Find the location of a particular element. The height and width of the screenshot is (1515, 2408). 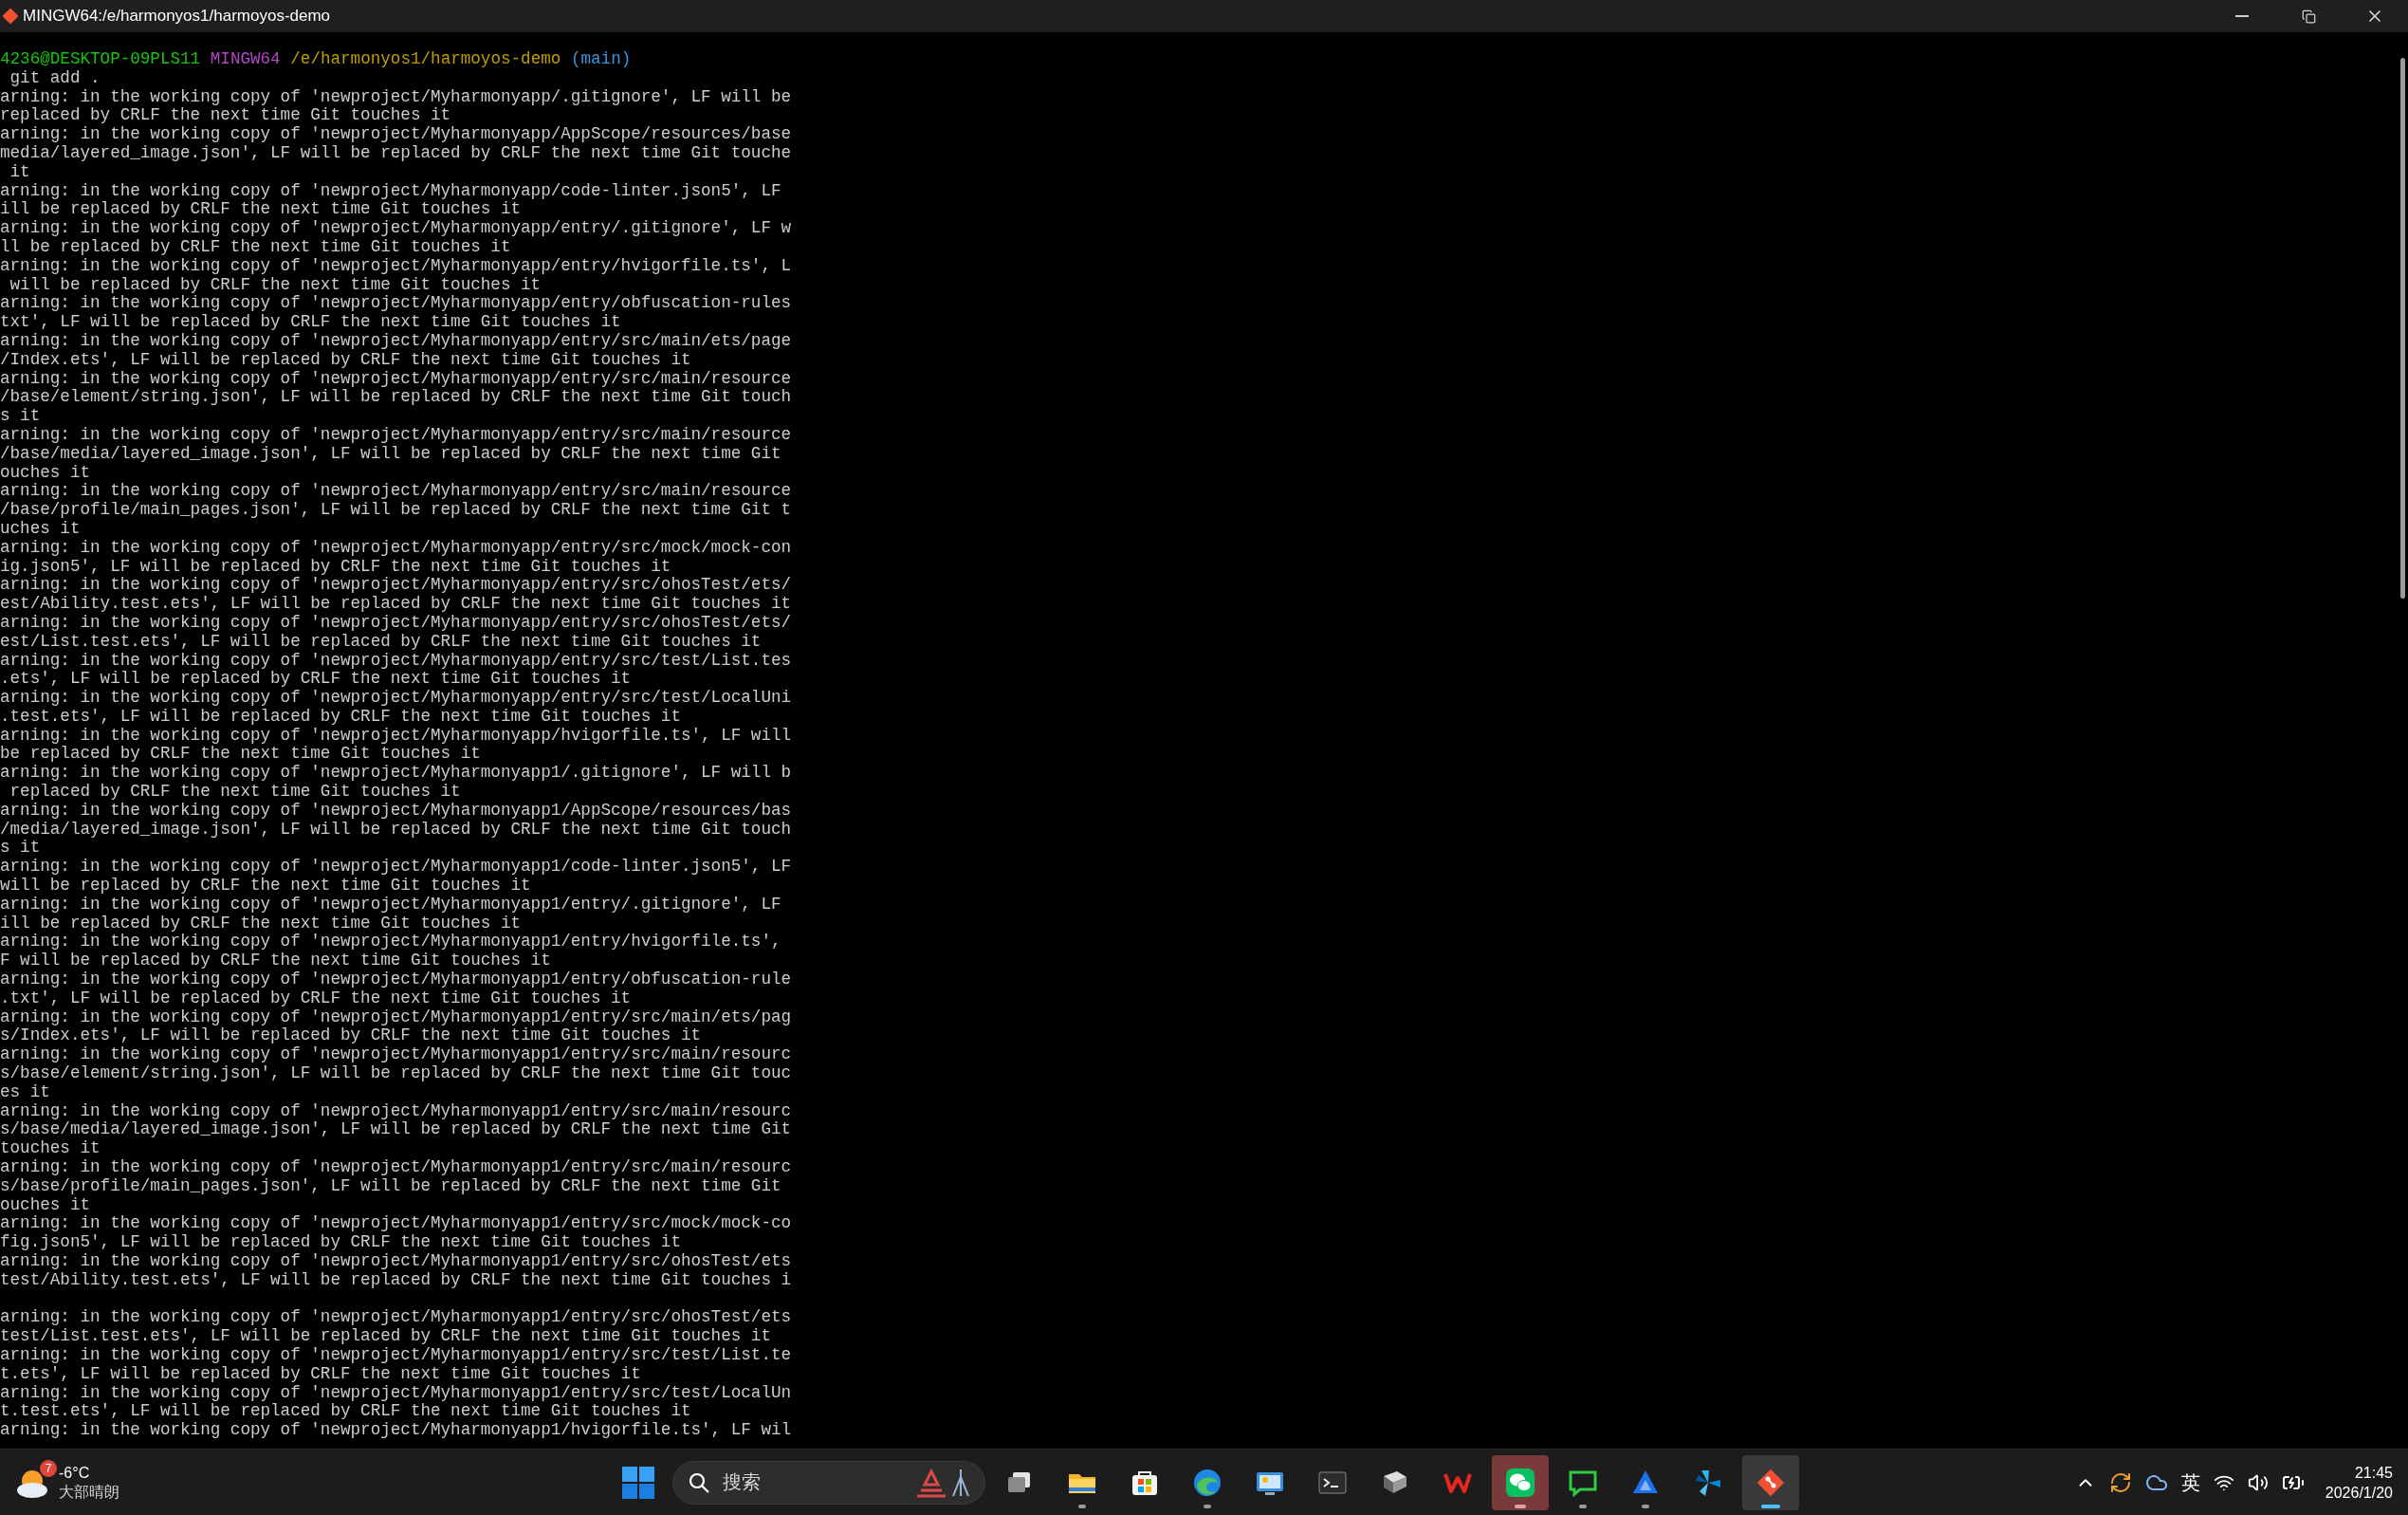

terminal-line: est/List.test.ets', LF will be replaced by CRLF the next time Git touches it is located at coordinates (381, 642).